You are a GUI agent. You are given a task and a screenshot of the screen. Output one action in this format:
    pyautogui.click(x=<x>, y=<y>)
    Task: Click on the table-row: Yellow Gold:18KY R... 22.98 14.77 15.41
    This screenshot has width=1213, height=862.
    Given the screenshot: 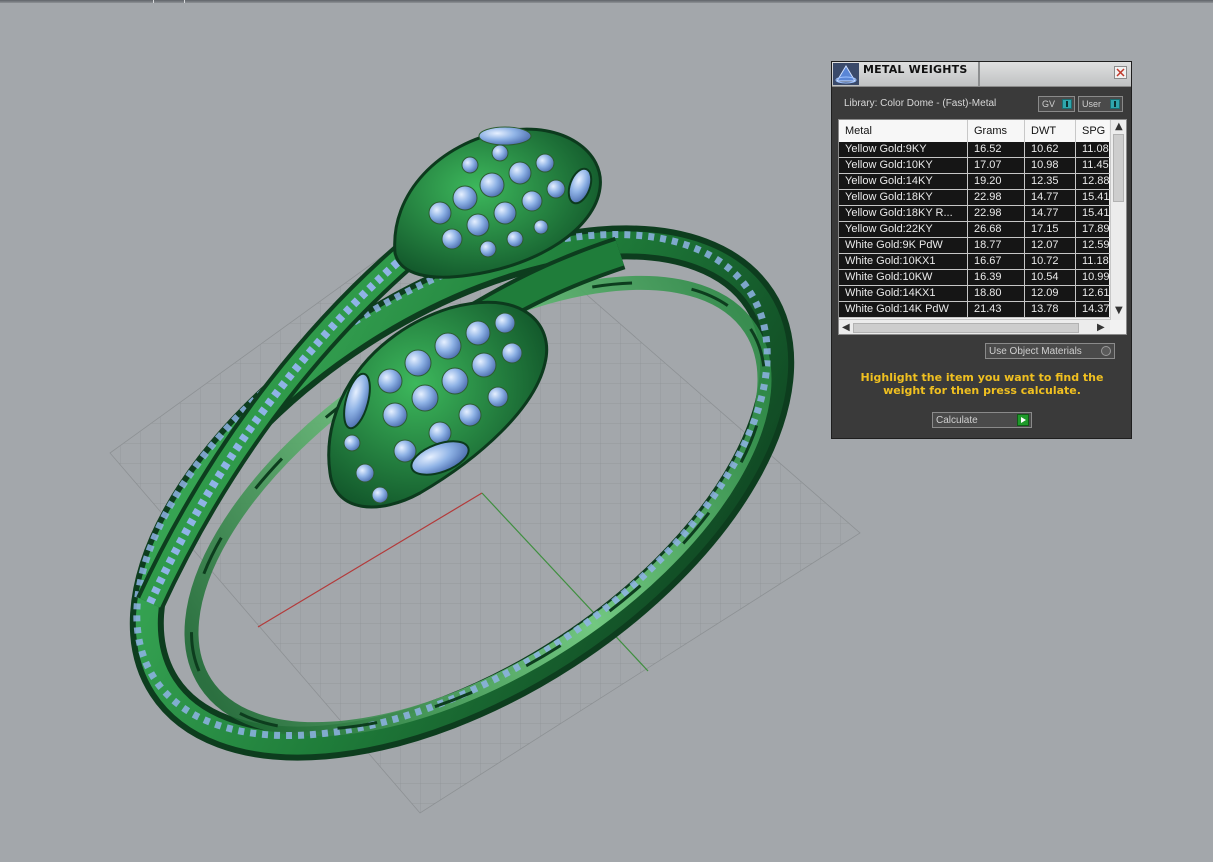 What is the action you would take?
    pyautogui.click(x=977, y=214)
    